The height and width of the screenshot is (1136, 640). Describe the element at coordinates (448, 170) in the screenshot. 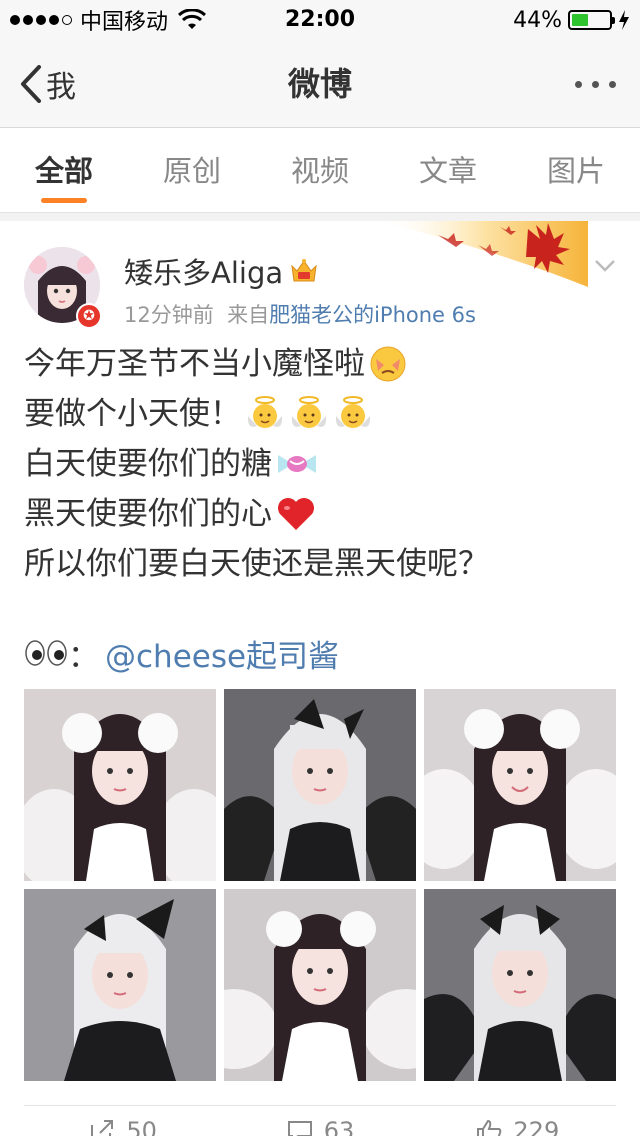

I see `tab-article: 文章` at that location.